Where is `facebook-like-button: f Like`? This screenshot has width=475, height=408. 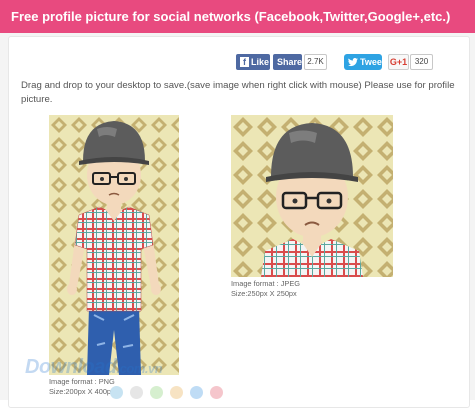 facebook-like-button: f Like is located at coordinates (253, 62).